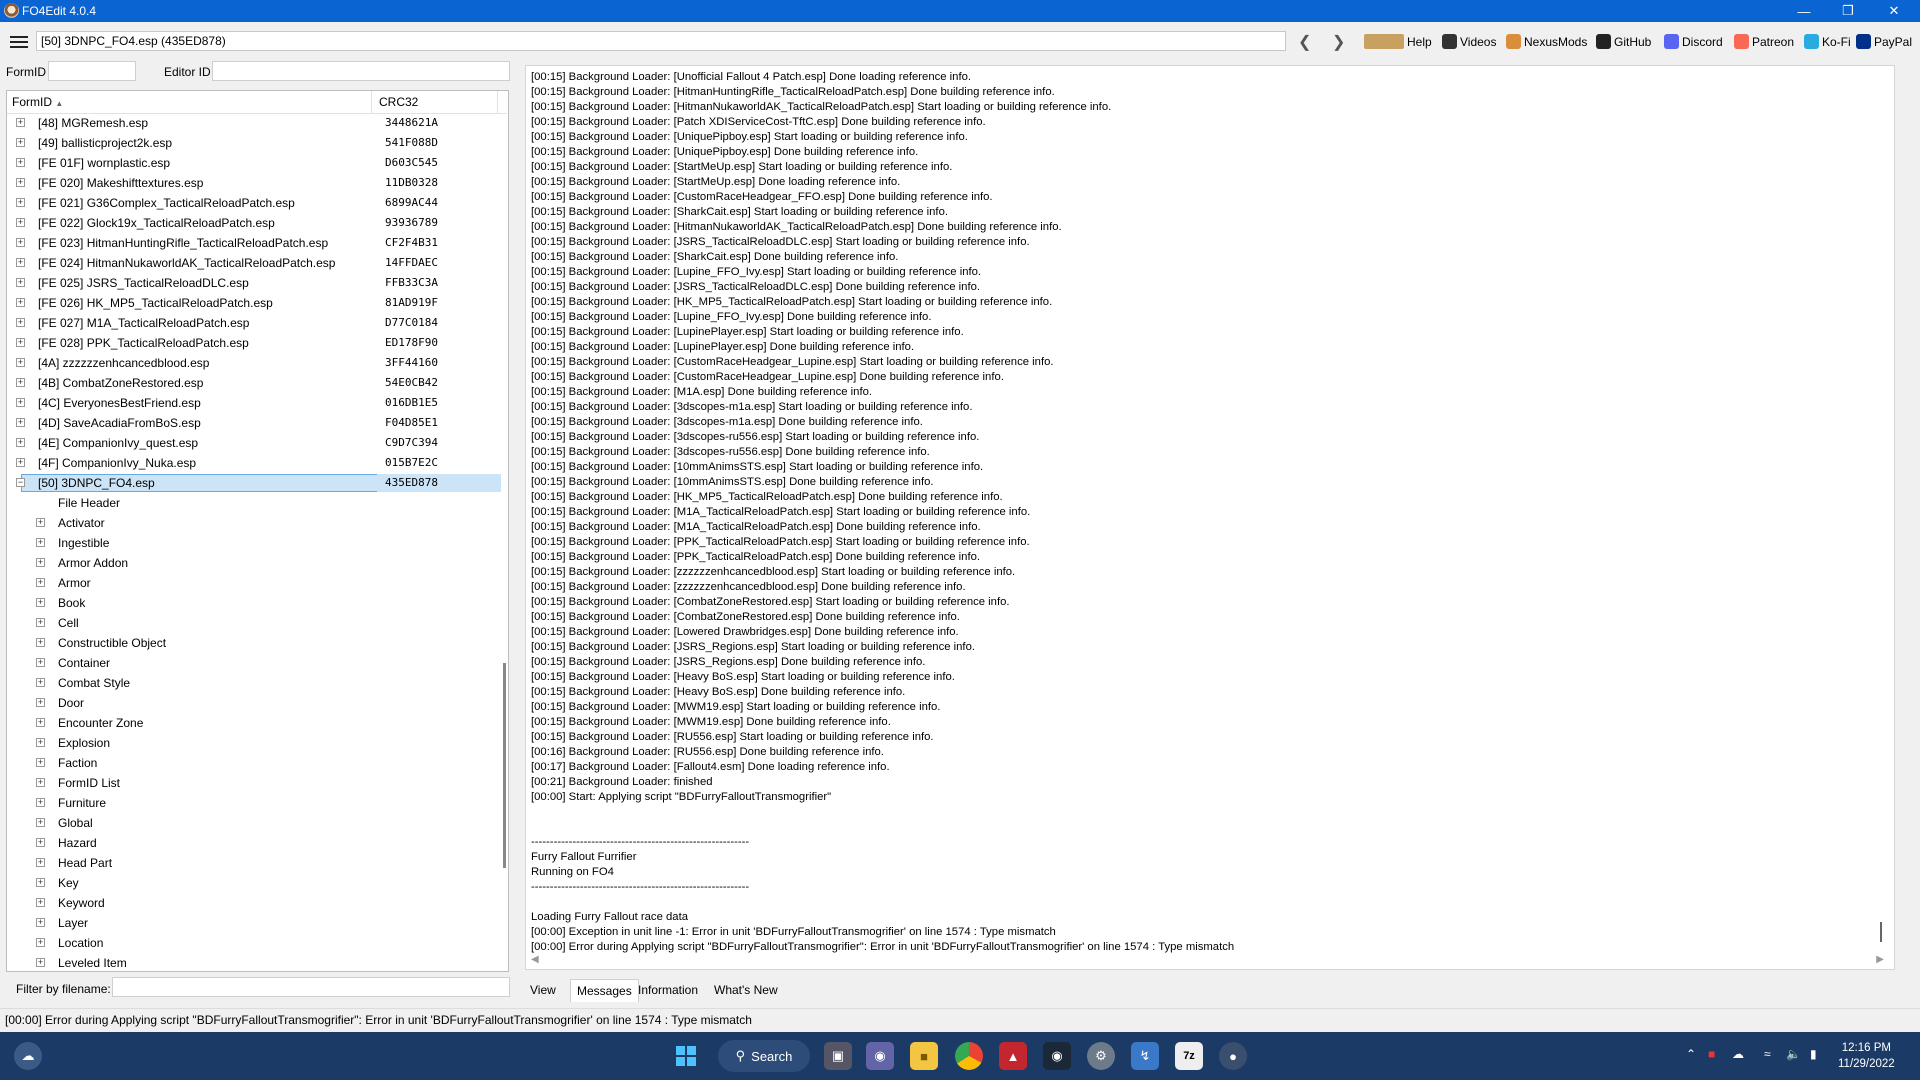 This screenshot has height=1080, width=1920. I want to click on settings-gear-icon: ⚙, so click(1101, 1056).